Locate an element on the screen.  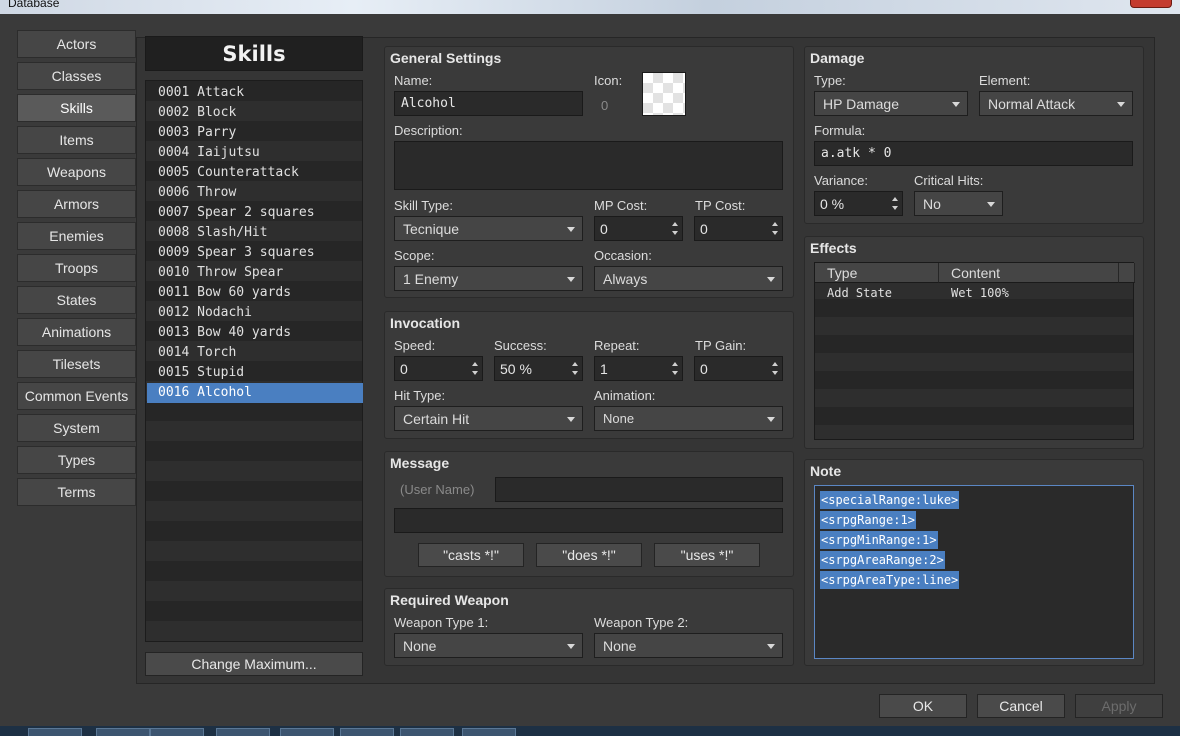
apply-button: Apply is located at coordinates (1119, 706).